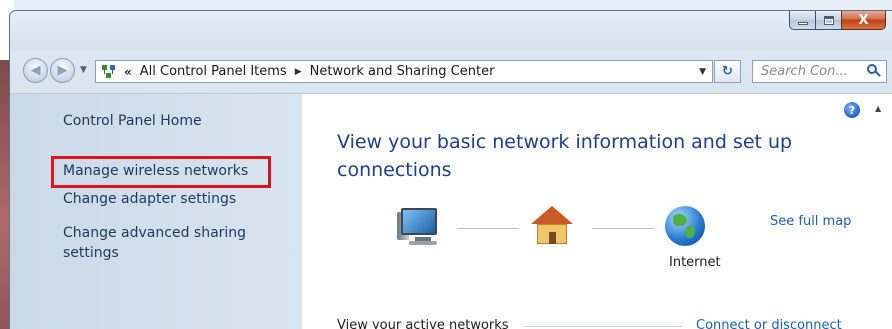 This screenshot has width=892, height=329. I want to click on network-map: Internet, so click(572, 239).